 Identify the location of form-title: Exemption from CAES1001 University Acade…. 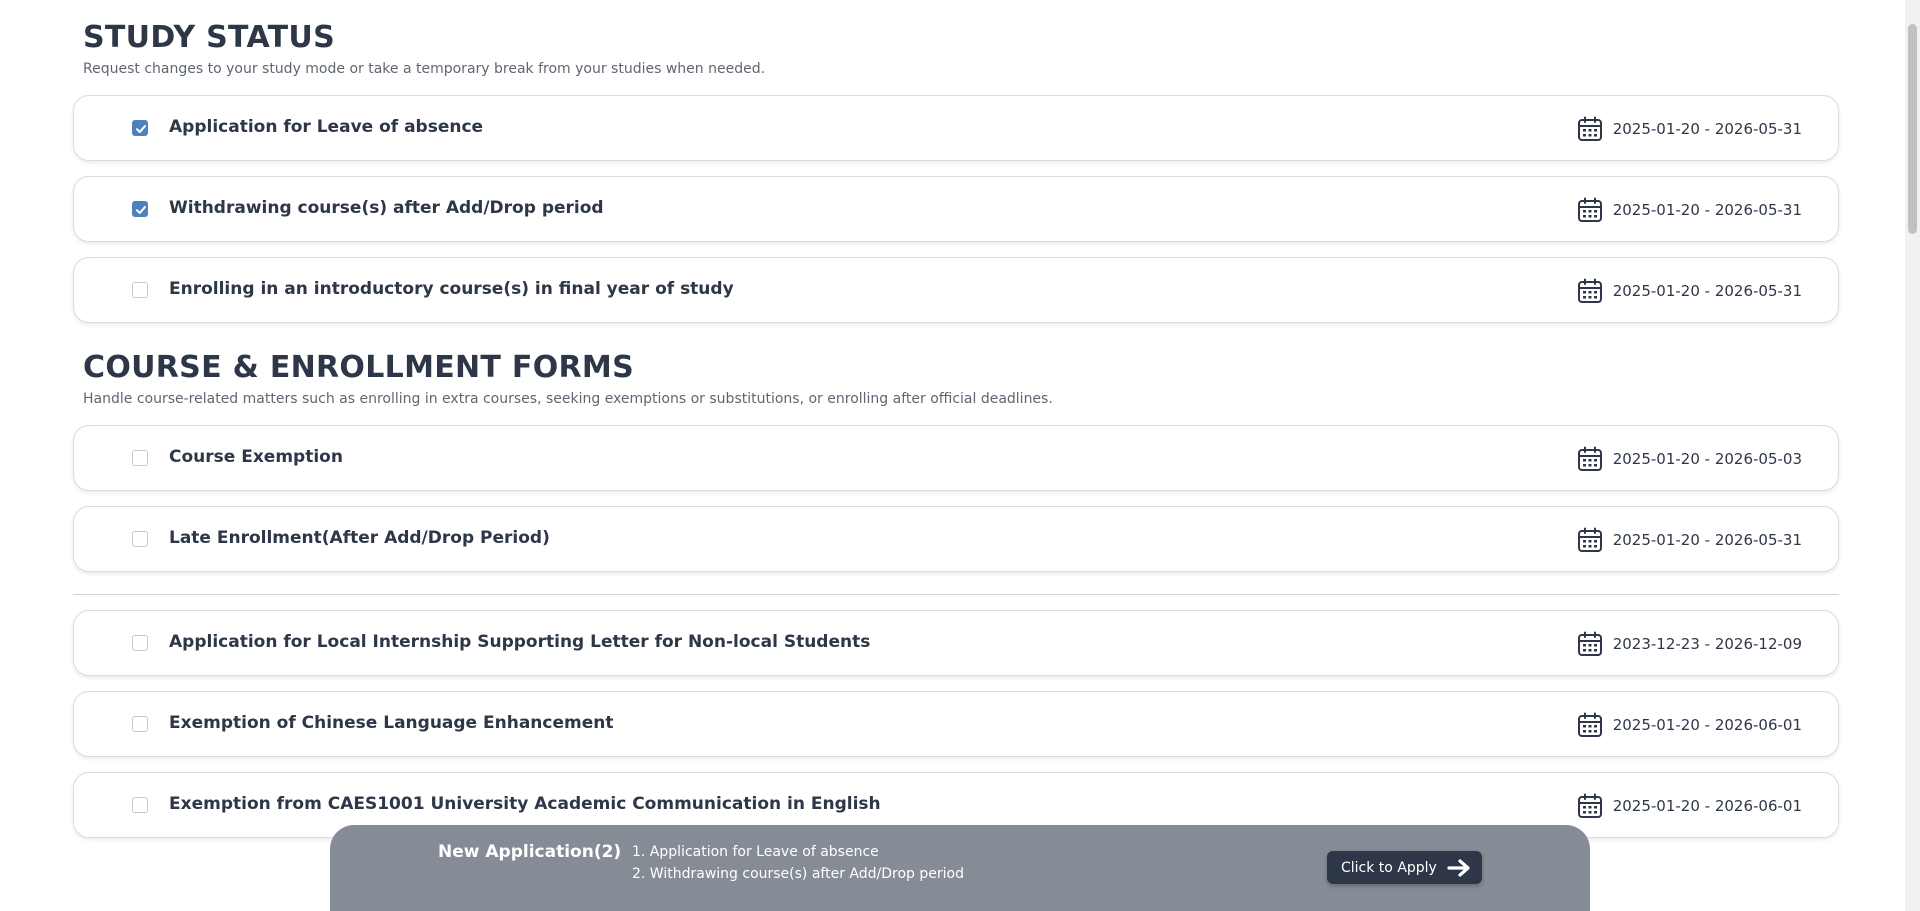
(525, 804).